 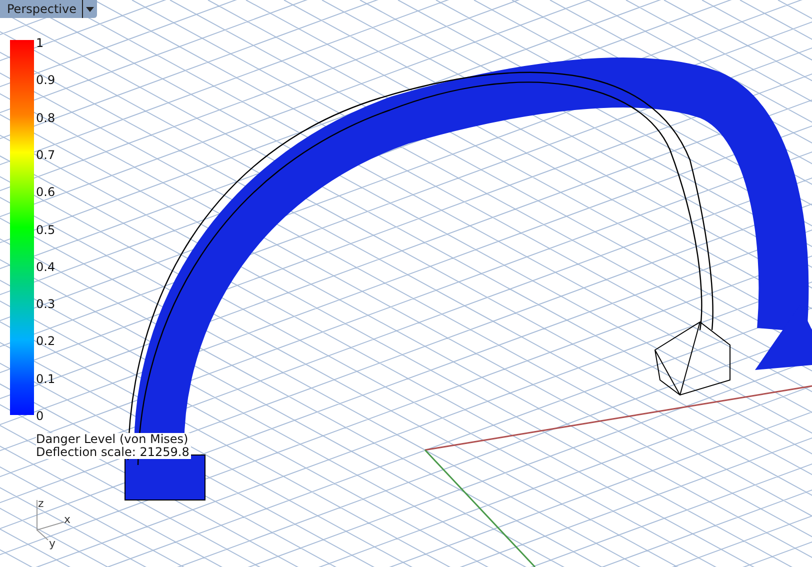 I want to click on scale-label: 0.7, so click(x=46, y=155).